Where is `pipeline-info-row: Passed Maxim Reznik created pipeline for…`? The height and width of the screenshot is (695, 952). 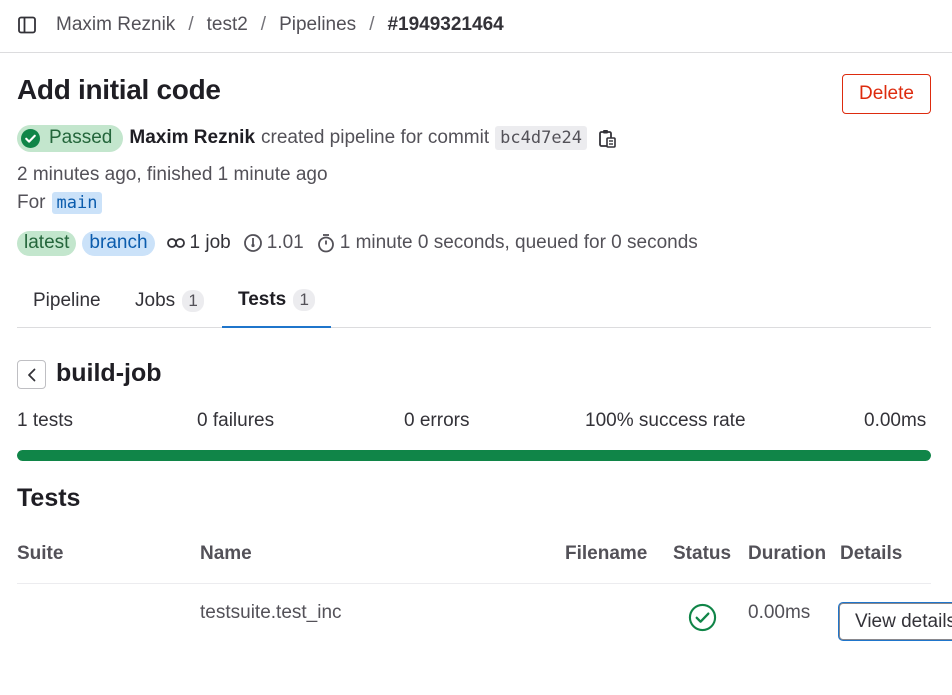 pipeline-info-row: Passed Maxim Reznik created pipeline for… is located at coordinates (316, 138).